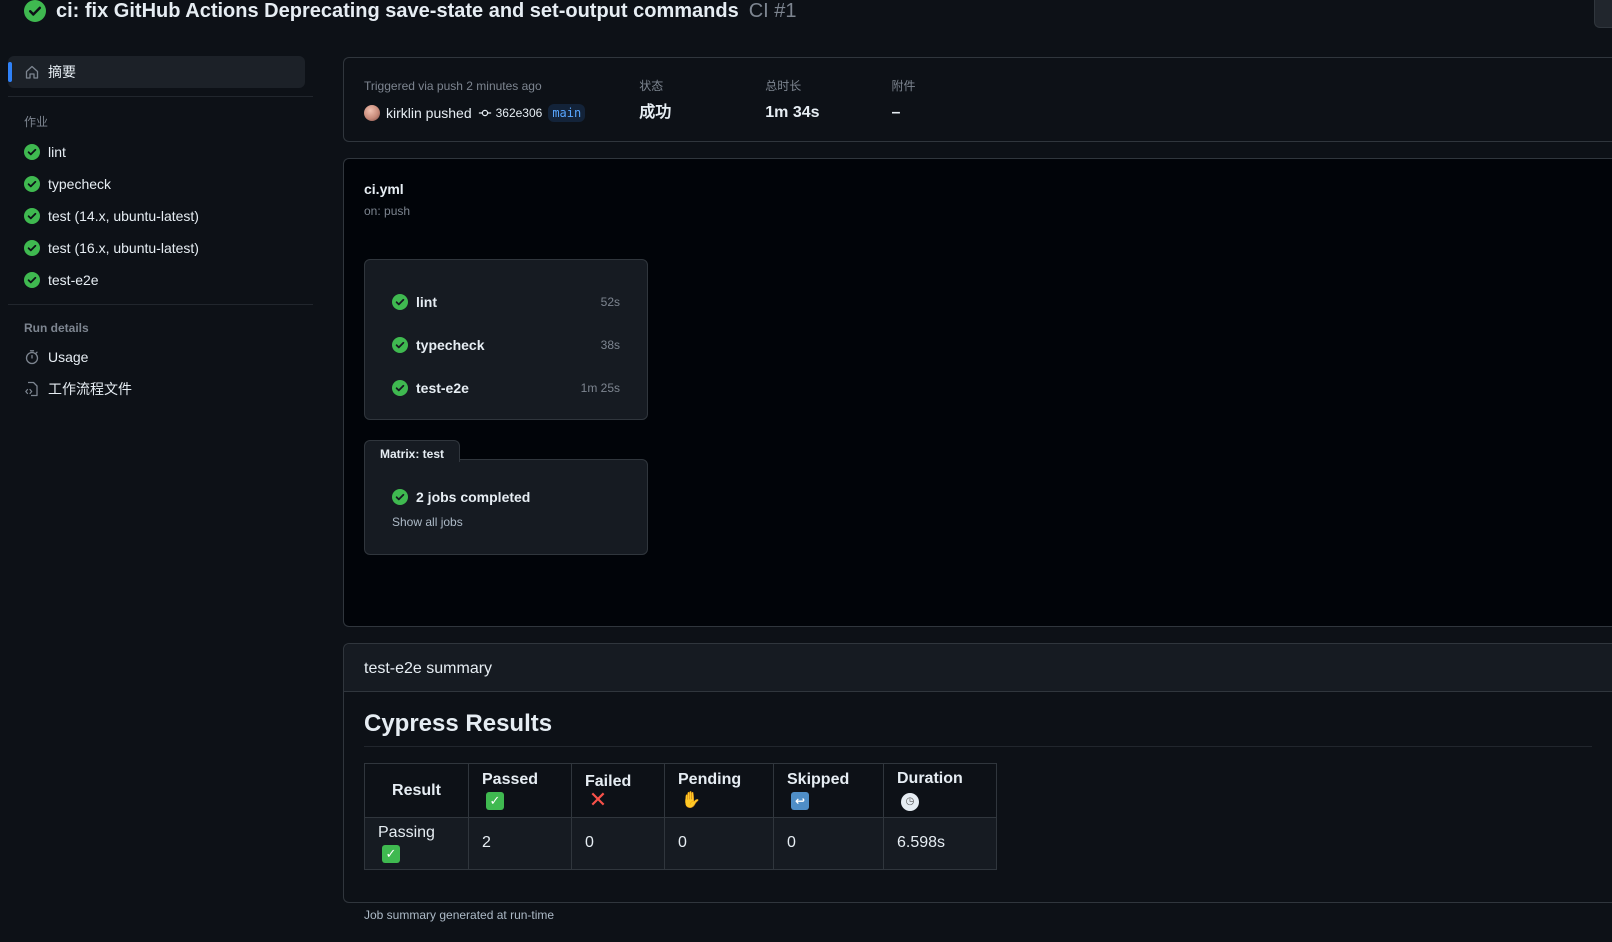 The height and width of the screenshot is (942, 1612). Describe the element at coordinates (719, 790) in the screenshot. I see `table-header: Pending✋` at that location.